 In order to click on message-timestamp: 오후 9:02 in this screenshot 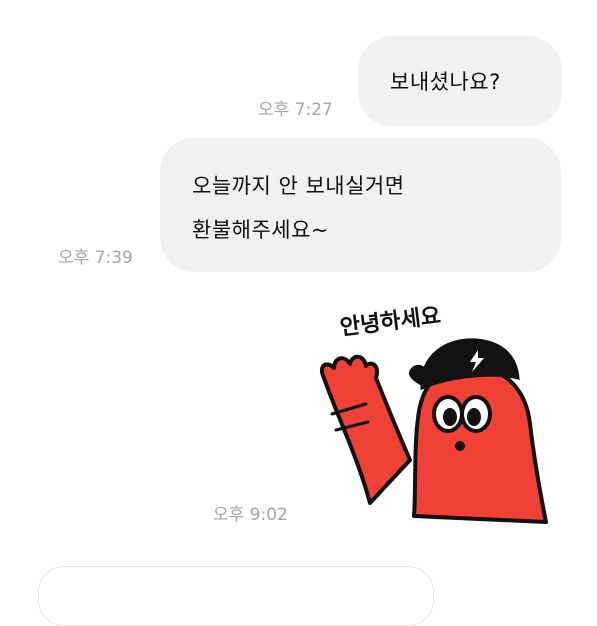, I will do `click(250, 515)`.